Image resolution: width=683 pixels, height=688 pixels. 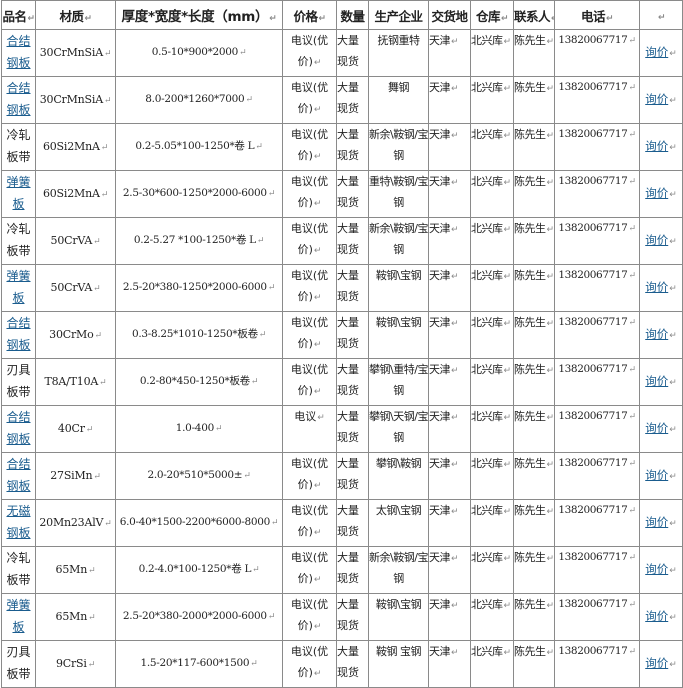 I want to click on size-cell-text: 2.0-20*510*5000±, so click(x=195, y=475).